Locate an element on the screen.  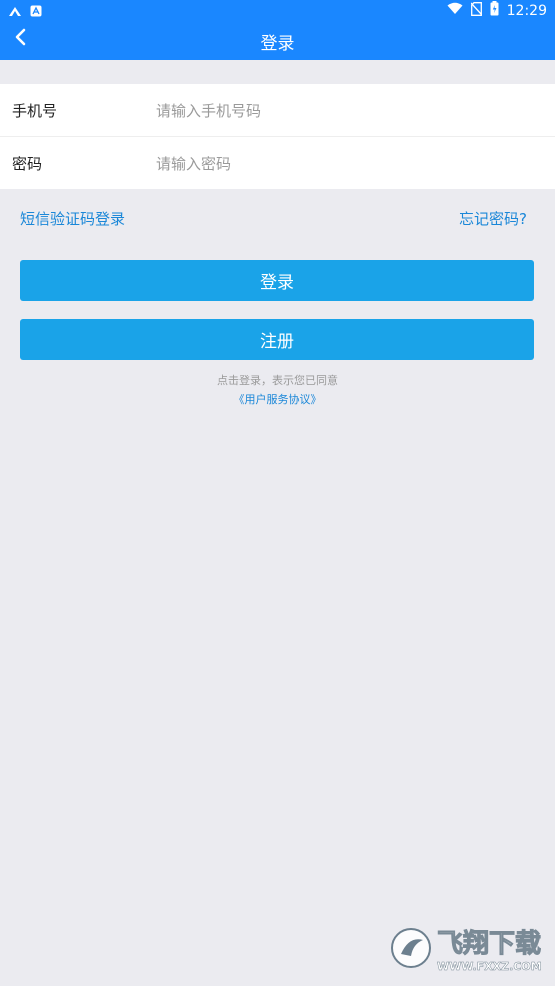
login-button-label: 登录 is located at coordinates (277, 283).